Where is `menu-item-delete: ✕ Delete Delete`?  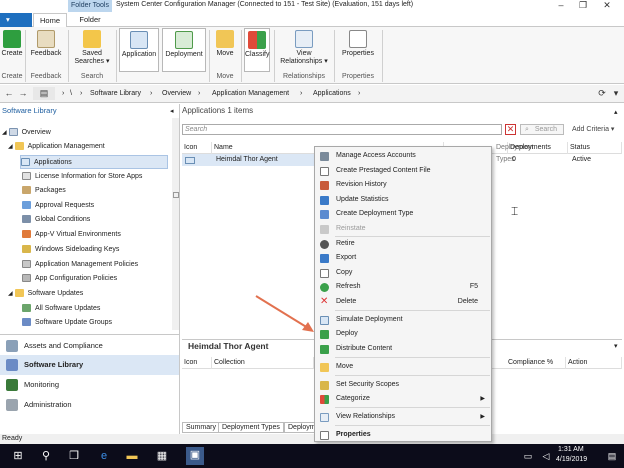
menu-item-delete: ✕ Delete Delete is located at coordinates (403, 302).